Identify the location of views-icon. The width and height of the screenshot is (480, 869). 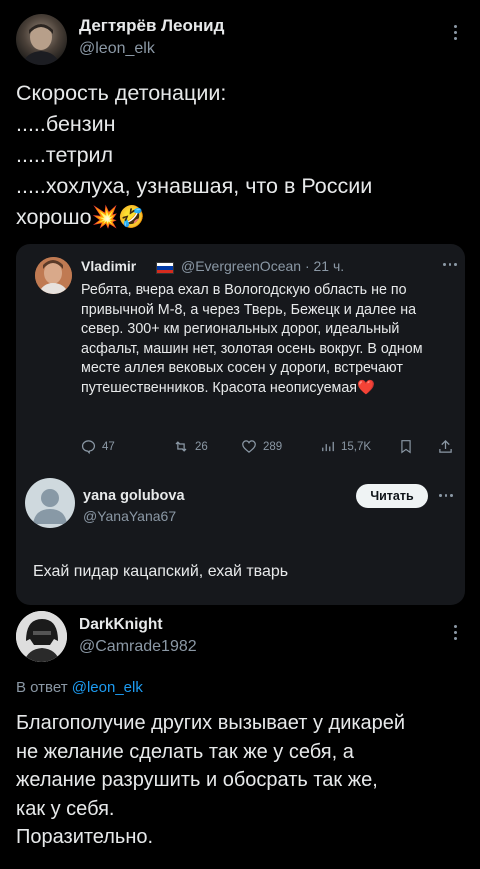
(328, 446).